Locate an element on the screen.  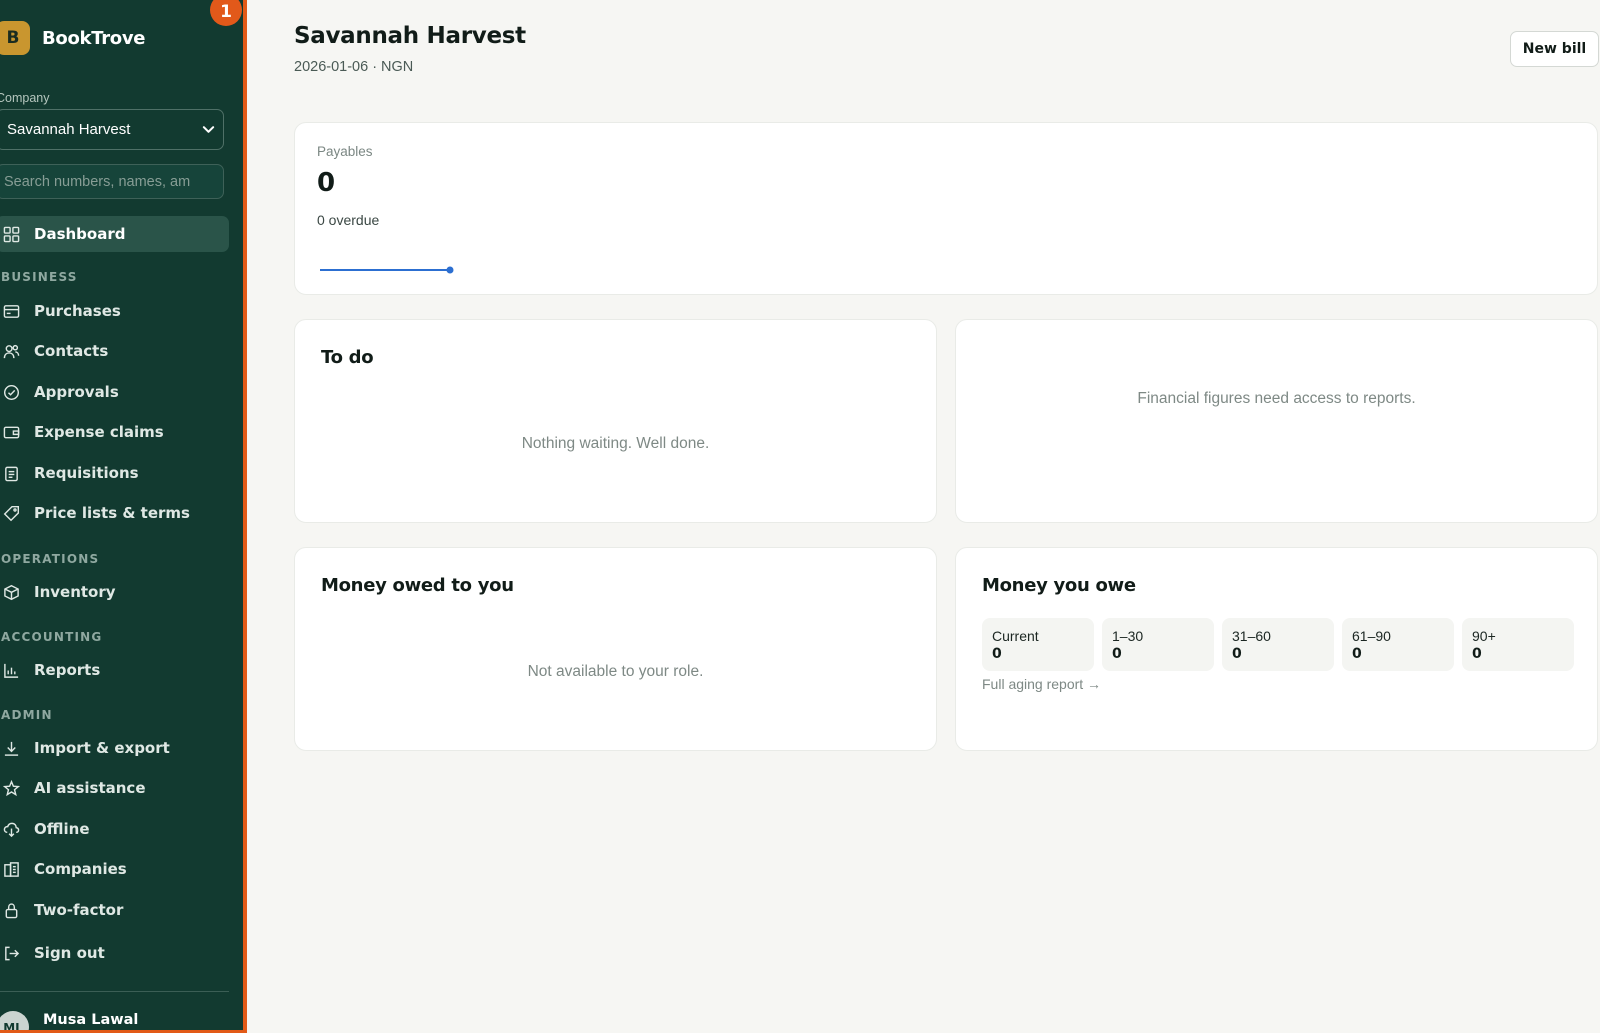
sidebar-item-offline: Offline is located at coordinates (114, 829).